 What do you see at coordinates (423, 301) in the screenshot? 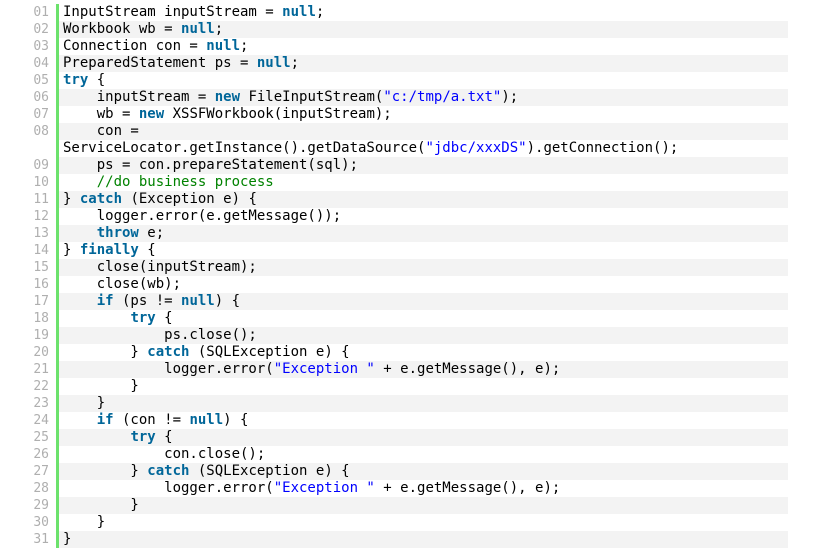
I see `code-content: if (ps != null) {` at bounding box center [423, 301].